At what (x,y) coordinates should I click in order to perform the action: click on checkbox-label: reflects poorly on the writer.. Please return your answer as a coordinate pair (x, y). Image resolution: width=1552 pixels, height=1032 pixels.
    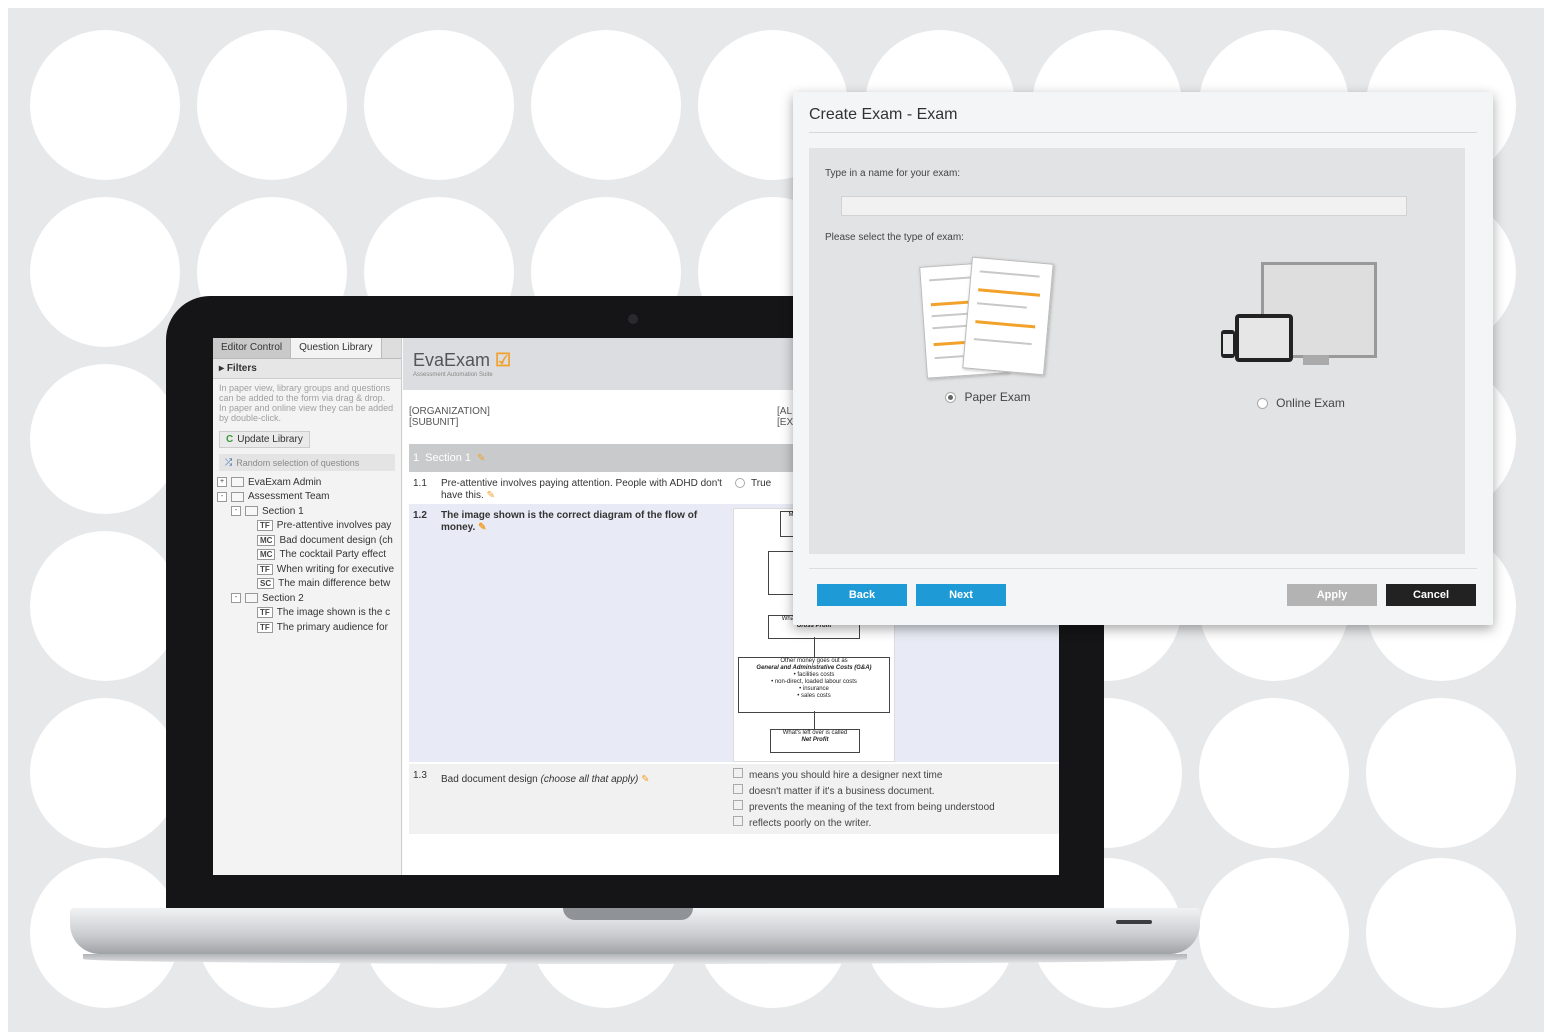
    Looking at the image, I should click on (810, 823).